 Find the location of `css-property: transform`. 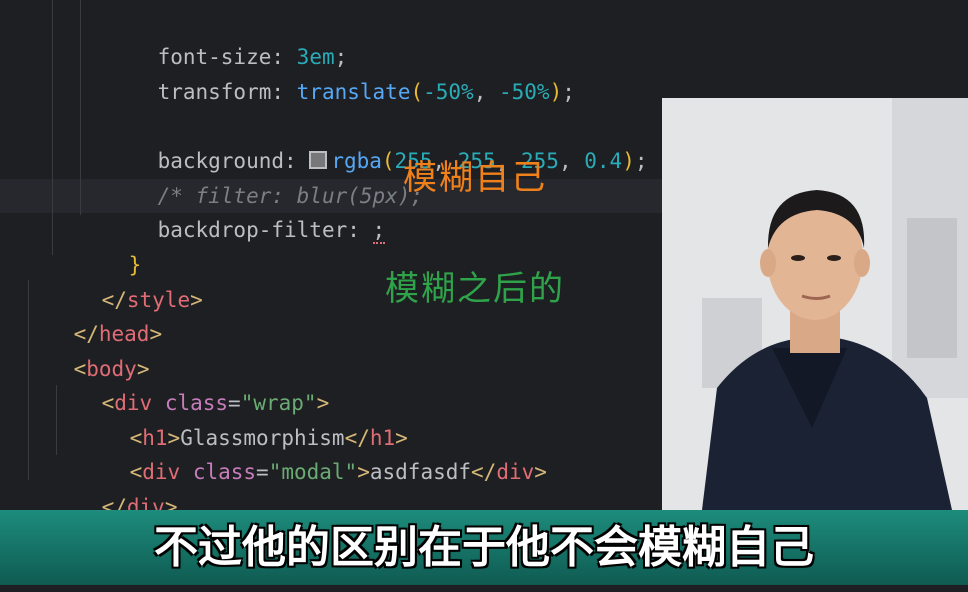

css-property: transform is located at coordinates (214, 92).